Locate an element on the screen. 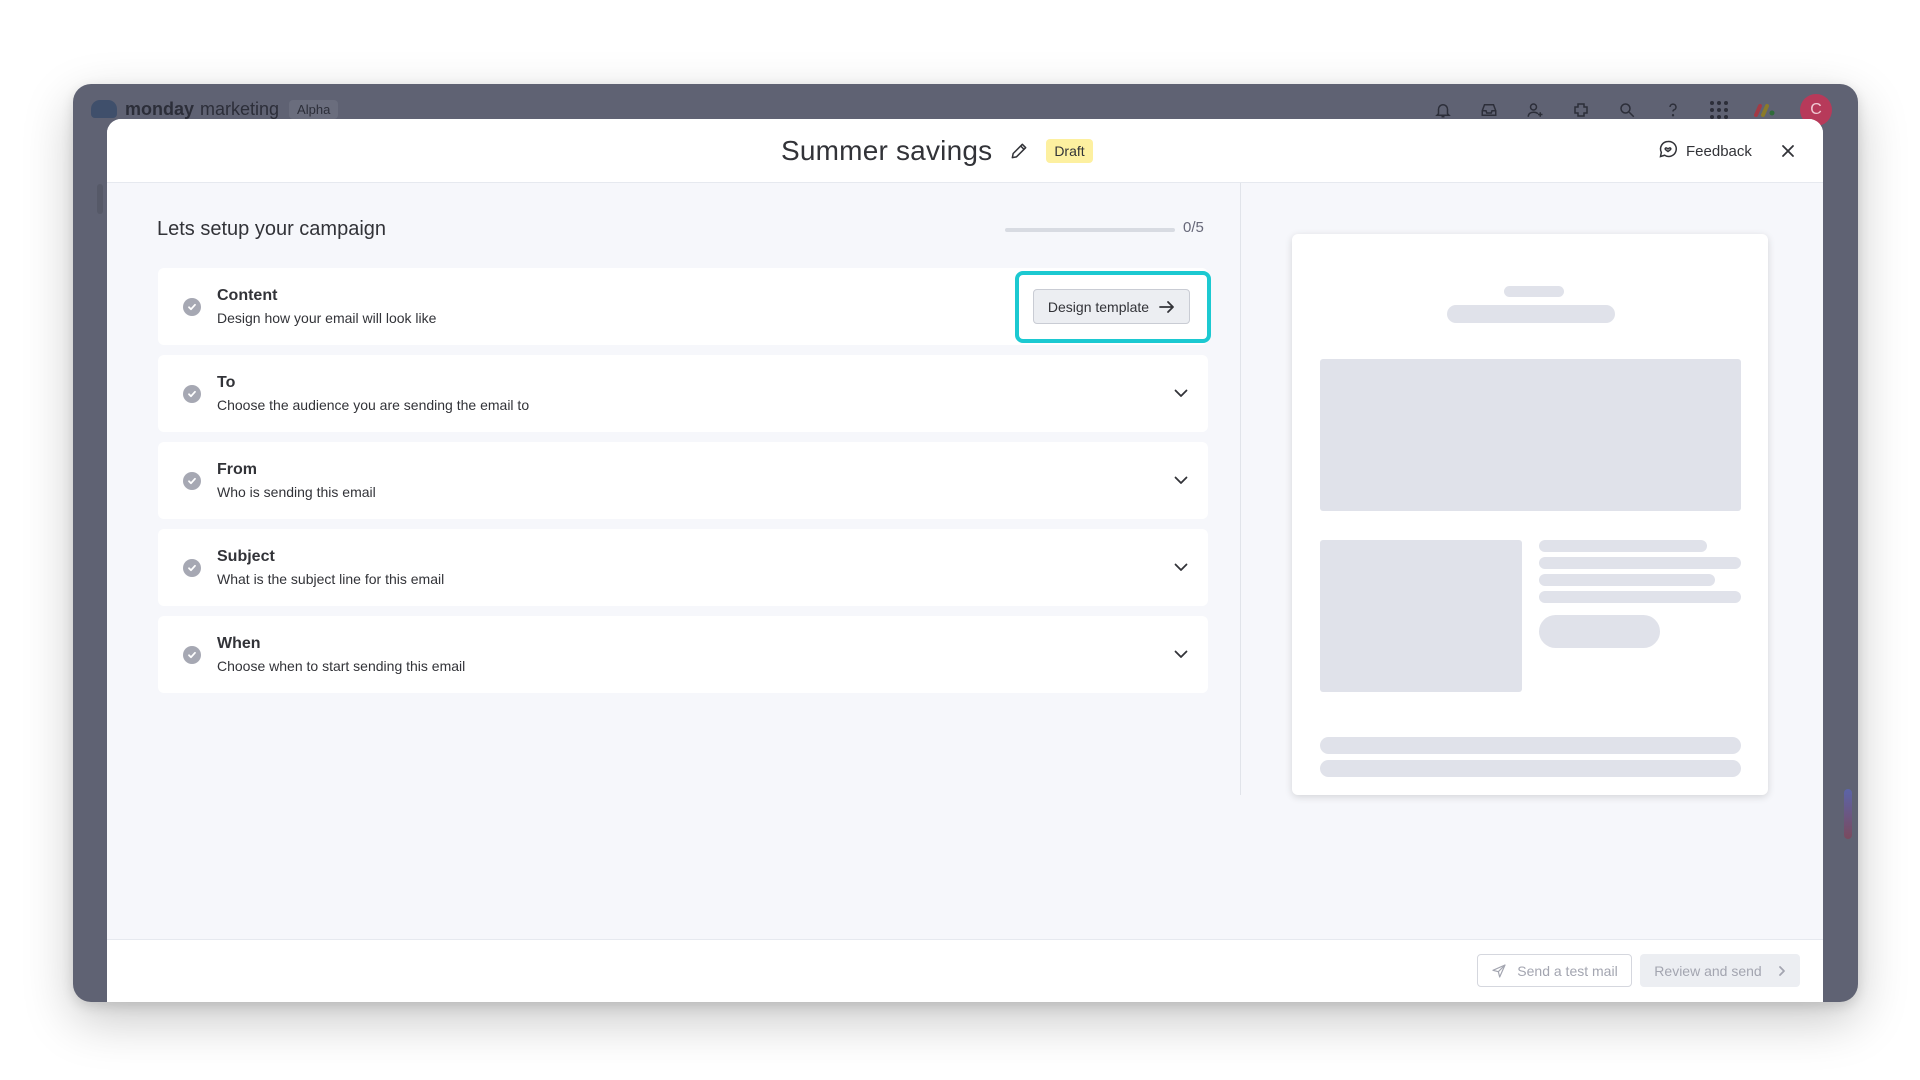 This screenshot has width=1920, height=1080. title-group: Summer savings Draft is located at coordinates (937, 151).